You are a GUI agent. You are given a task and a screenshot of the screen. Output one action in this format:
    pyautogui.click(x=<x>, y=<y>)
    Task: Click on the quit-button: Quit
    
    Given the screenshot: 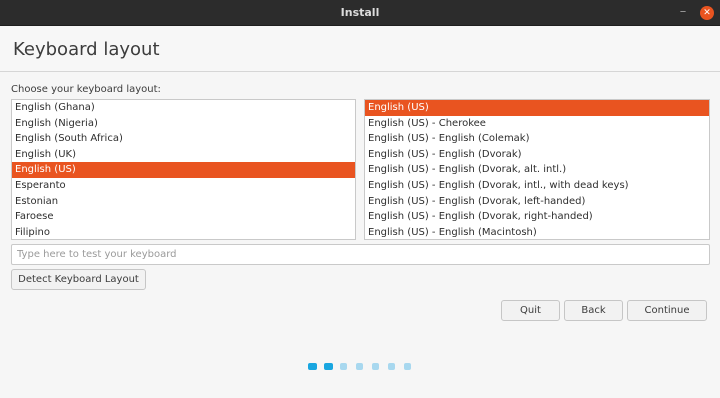 What is the action you would take?
    pyautogui.click(x=530, y=310)
    